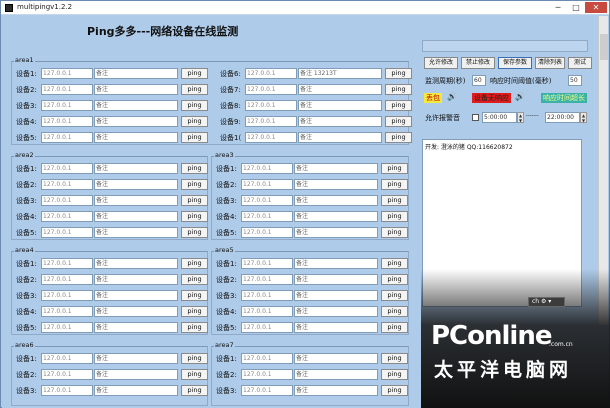  I want to click on minimize-button: ─, so click(558, 7).